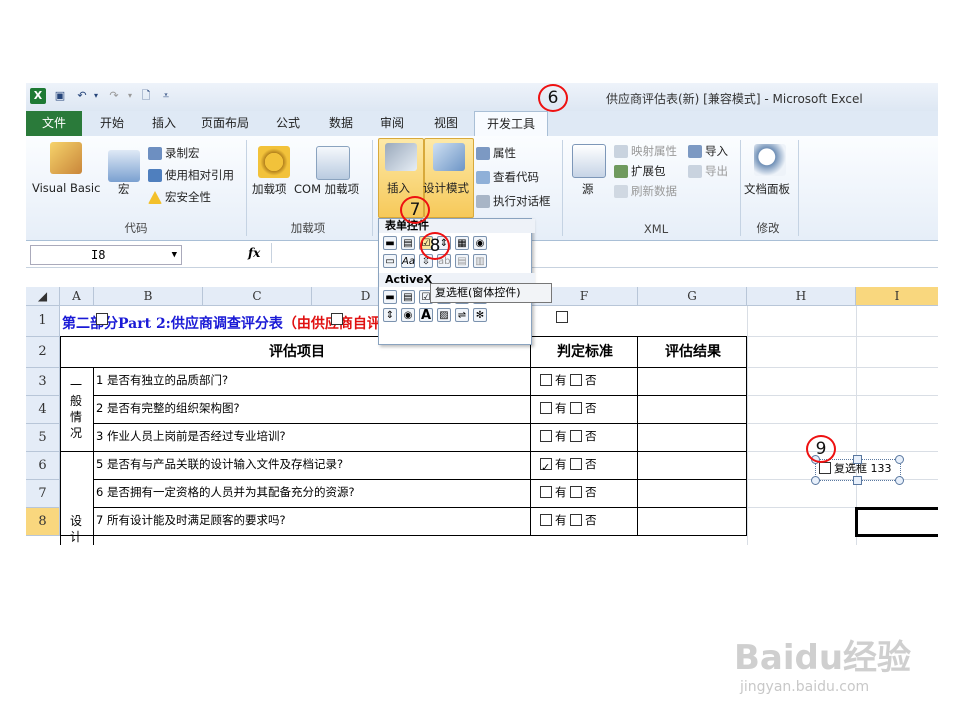 Image resolution: width=960 pixels, height=720 pixels. I want to click on tab-view: 视图, so click(446, 123).